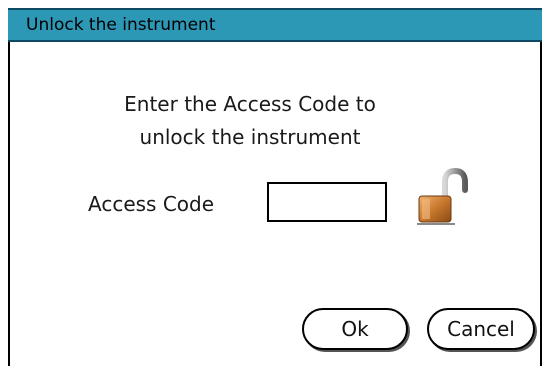  Describe the element at coordinates (541, 204) in the screenshot. I see `dialog-right-border` at that location.